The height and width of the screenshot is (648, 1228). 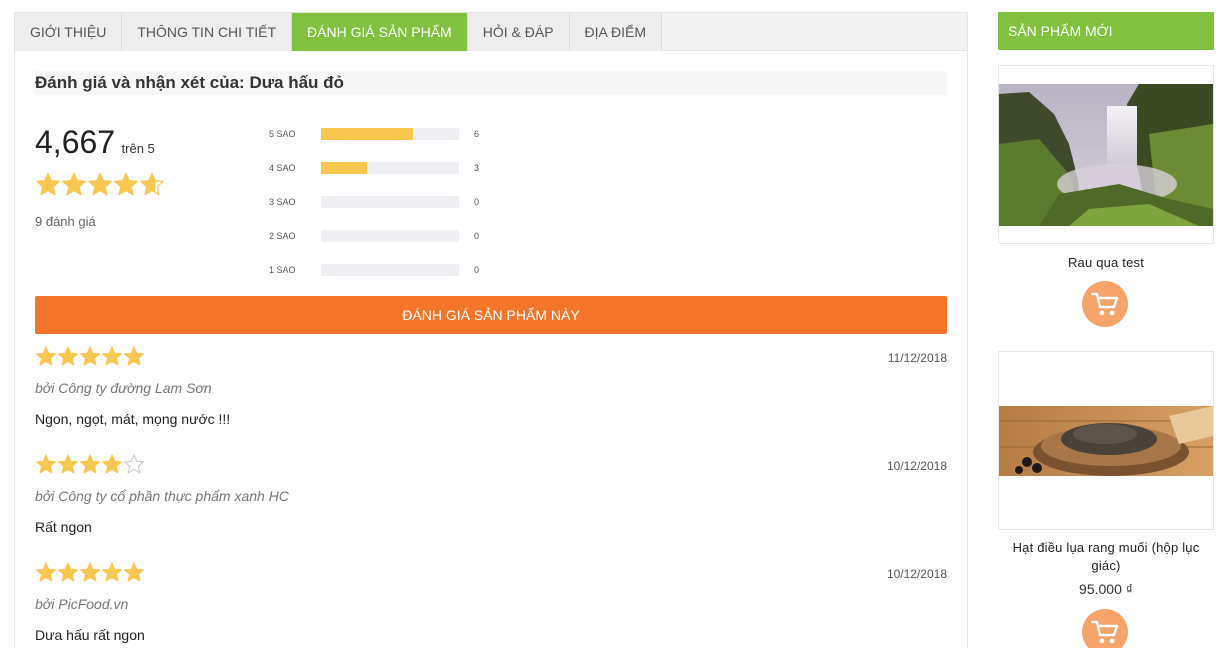 I want to click on review-author: bởi Công ty đường Lam Sơn, so click(x=123, y=388).